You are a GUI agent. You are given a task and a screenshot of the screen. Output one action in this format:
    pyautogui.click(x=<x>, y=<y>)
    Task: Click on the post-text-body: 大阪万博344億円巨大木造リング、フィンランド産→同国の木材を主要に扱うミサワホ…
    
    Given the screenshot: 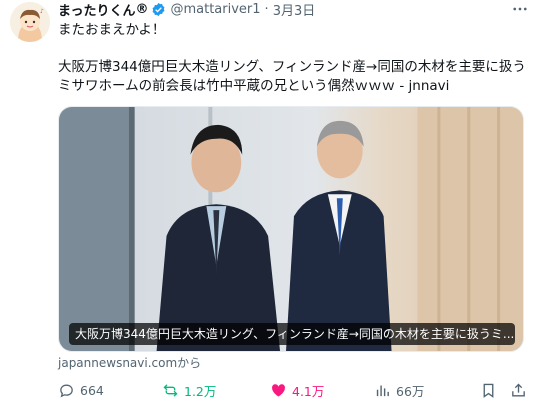 What is the action you would take?
    pyautogui.click(x=292, y=76)
    